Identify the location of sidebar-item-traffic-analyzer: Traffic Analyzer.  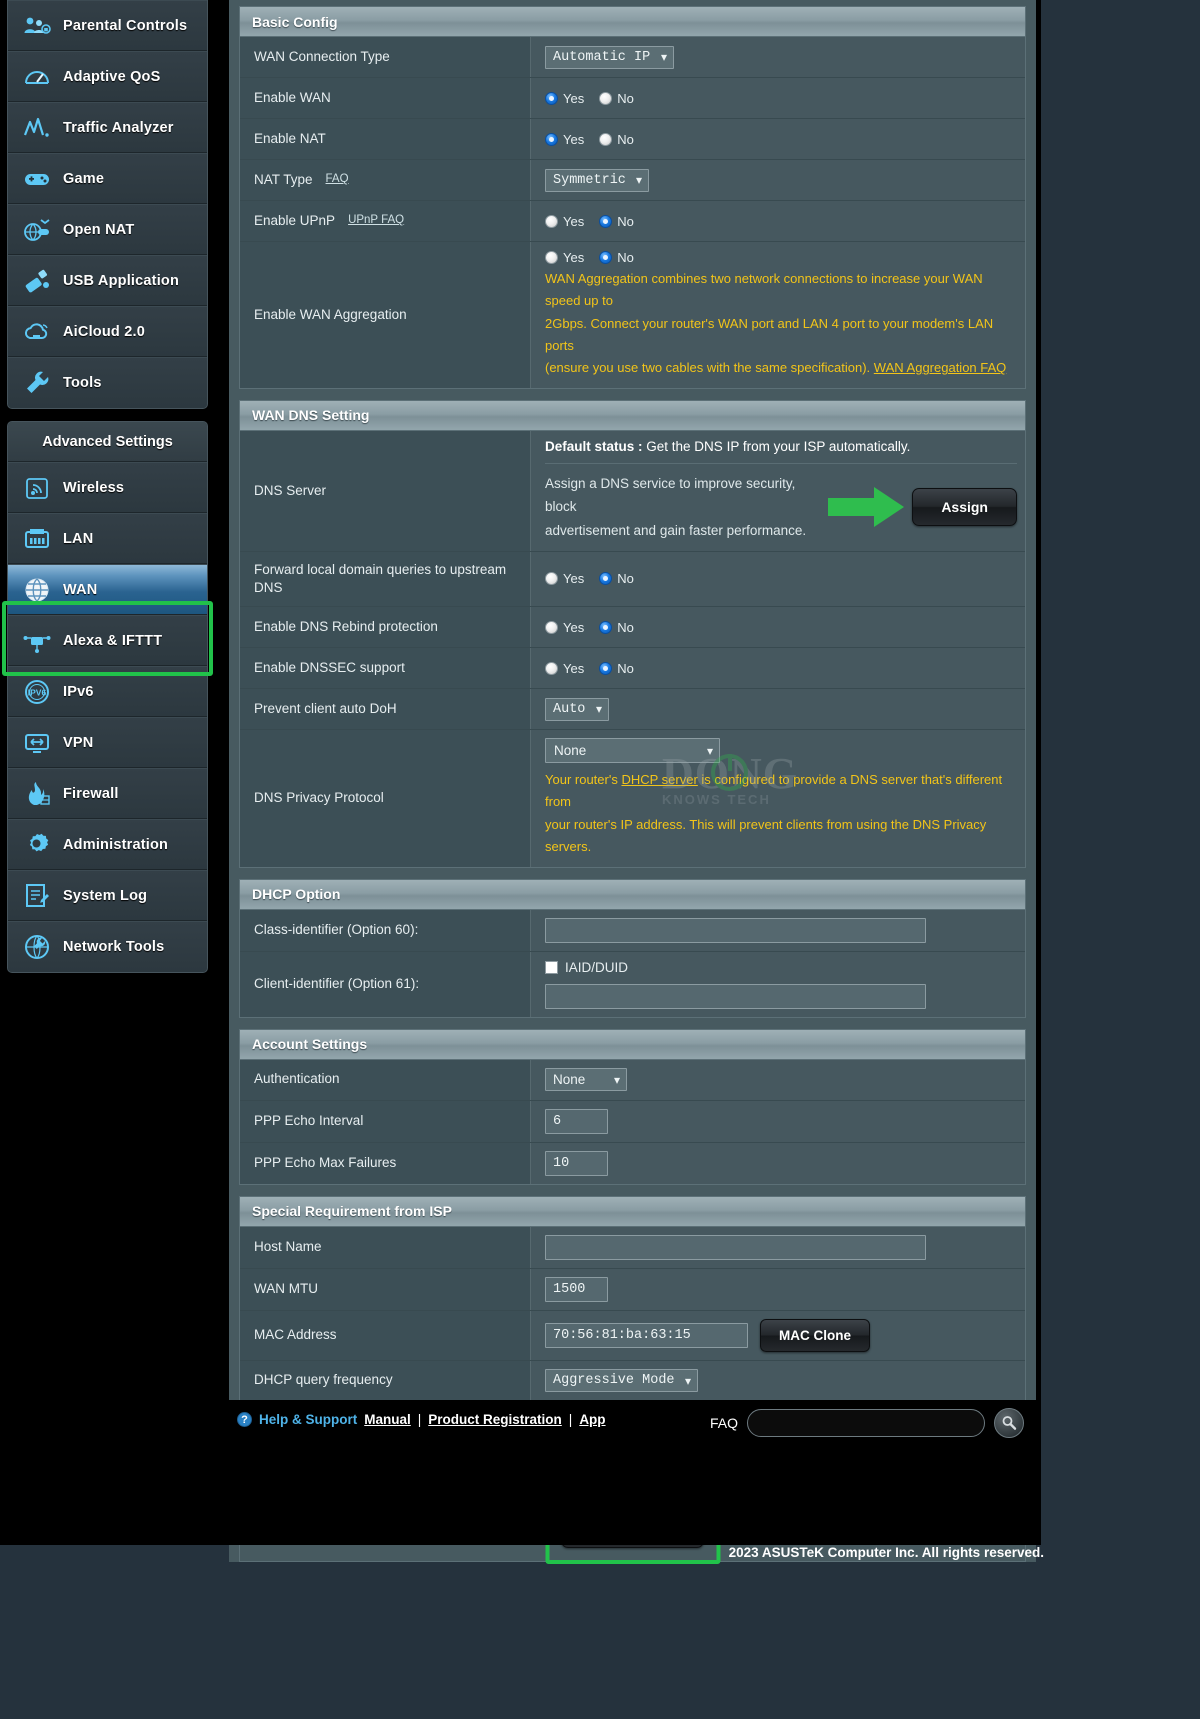
(107, 127).